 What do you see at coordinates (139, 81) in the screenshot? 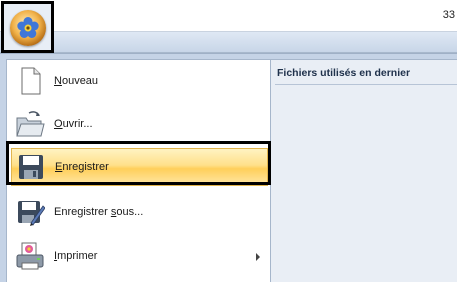
I see `menu-item-new: Nouveau` at bounding box center [139, 81].